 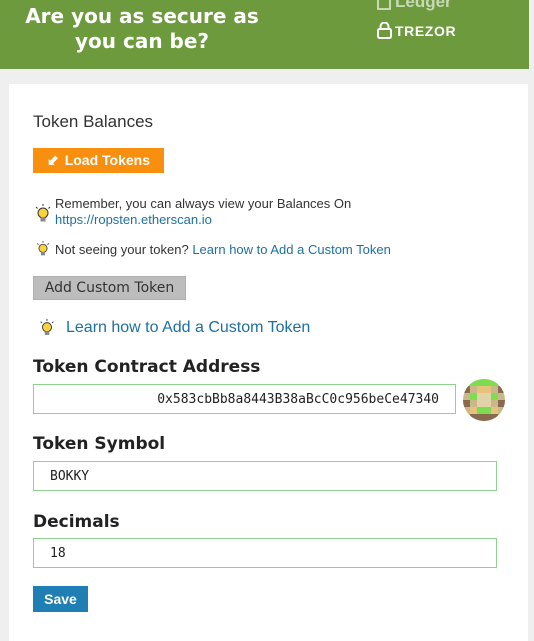 What do you see at coordinates (416, 30) in the screenshot?
I see `trezor-logo: TREZOR` at bounding box center [416, 30].